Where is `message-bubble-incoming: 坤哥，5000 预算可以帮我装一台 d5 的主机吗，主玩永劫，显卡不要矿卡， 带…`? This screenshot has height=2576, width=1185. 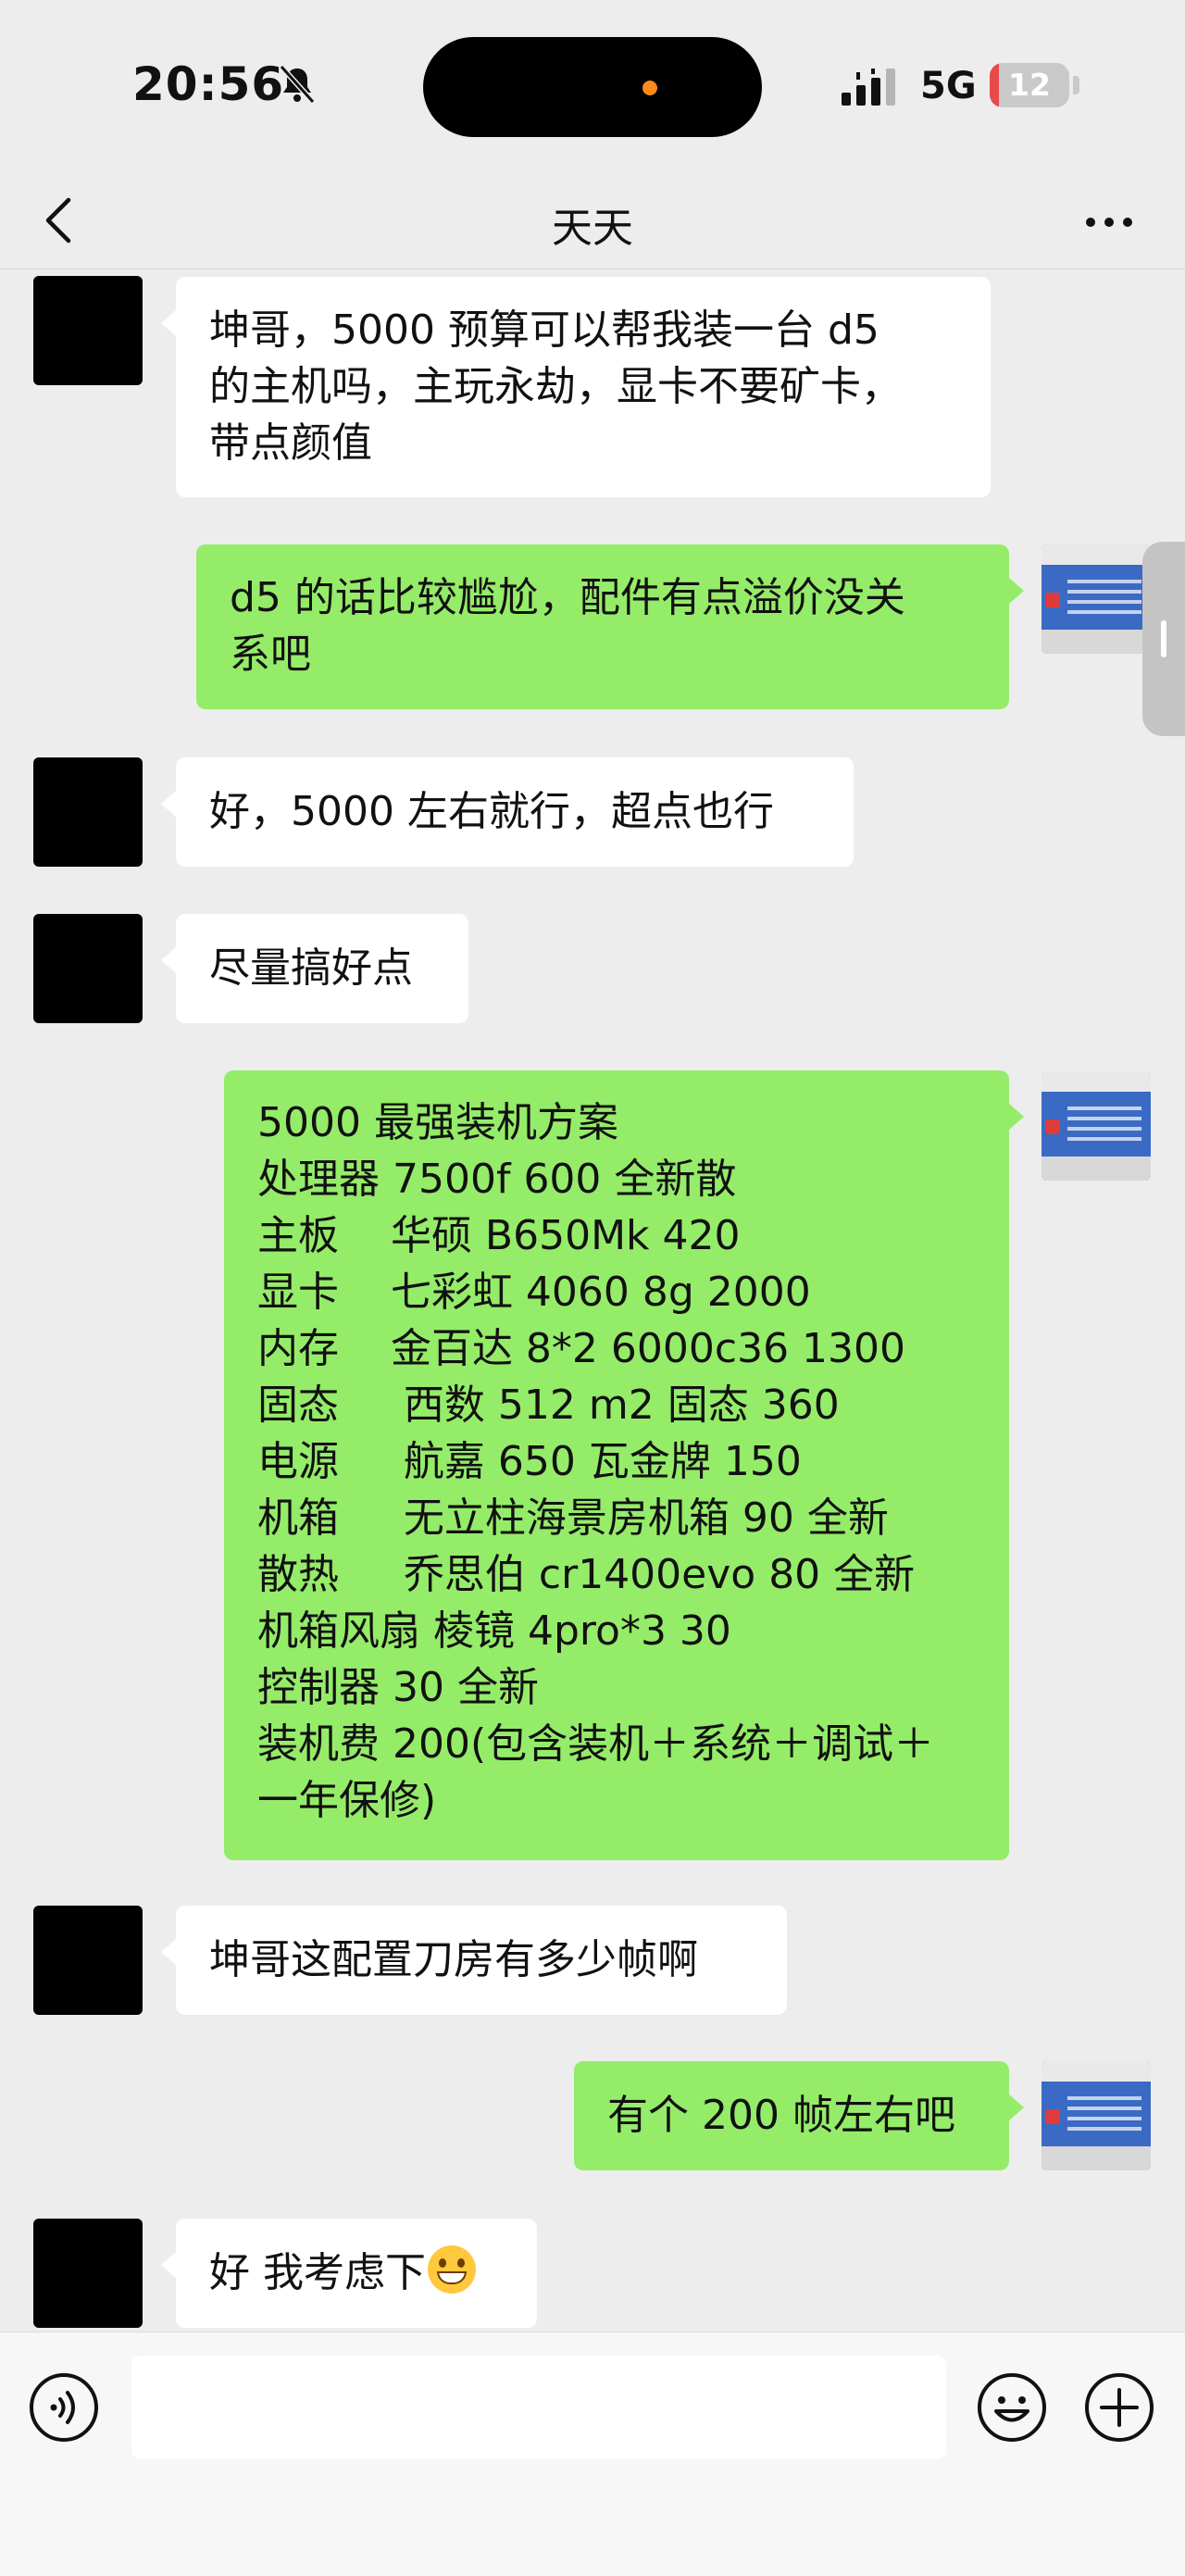 message-bubble-incoming: 坤哥，5000 预算可以帮我装一台 d5 的主机吗，主玩永劫，显卡不要矿卡， 带… is located at coordinates (576, 387).